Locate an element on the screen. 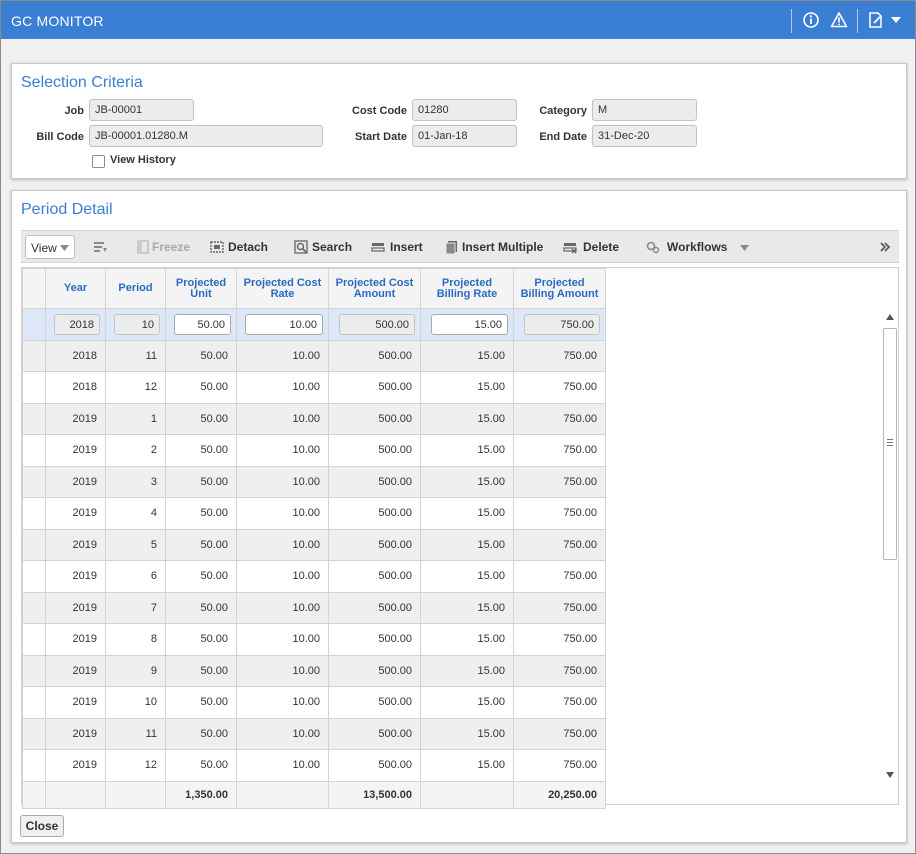  table-row: 2019 9 50.00 10.00 500.00 15.00 750.00 is located at coordinates (314, 670).